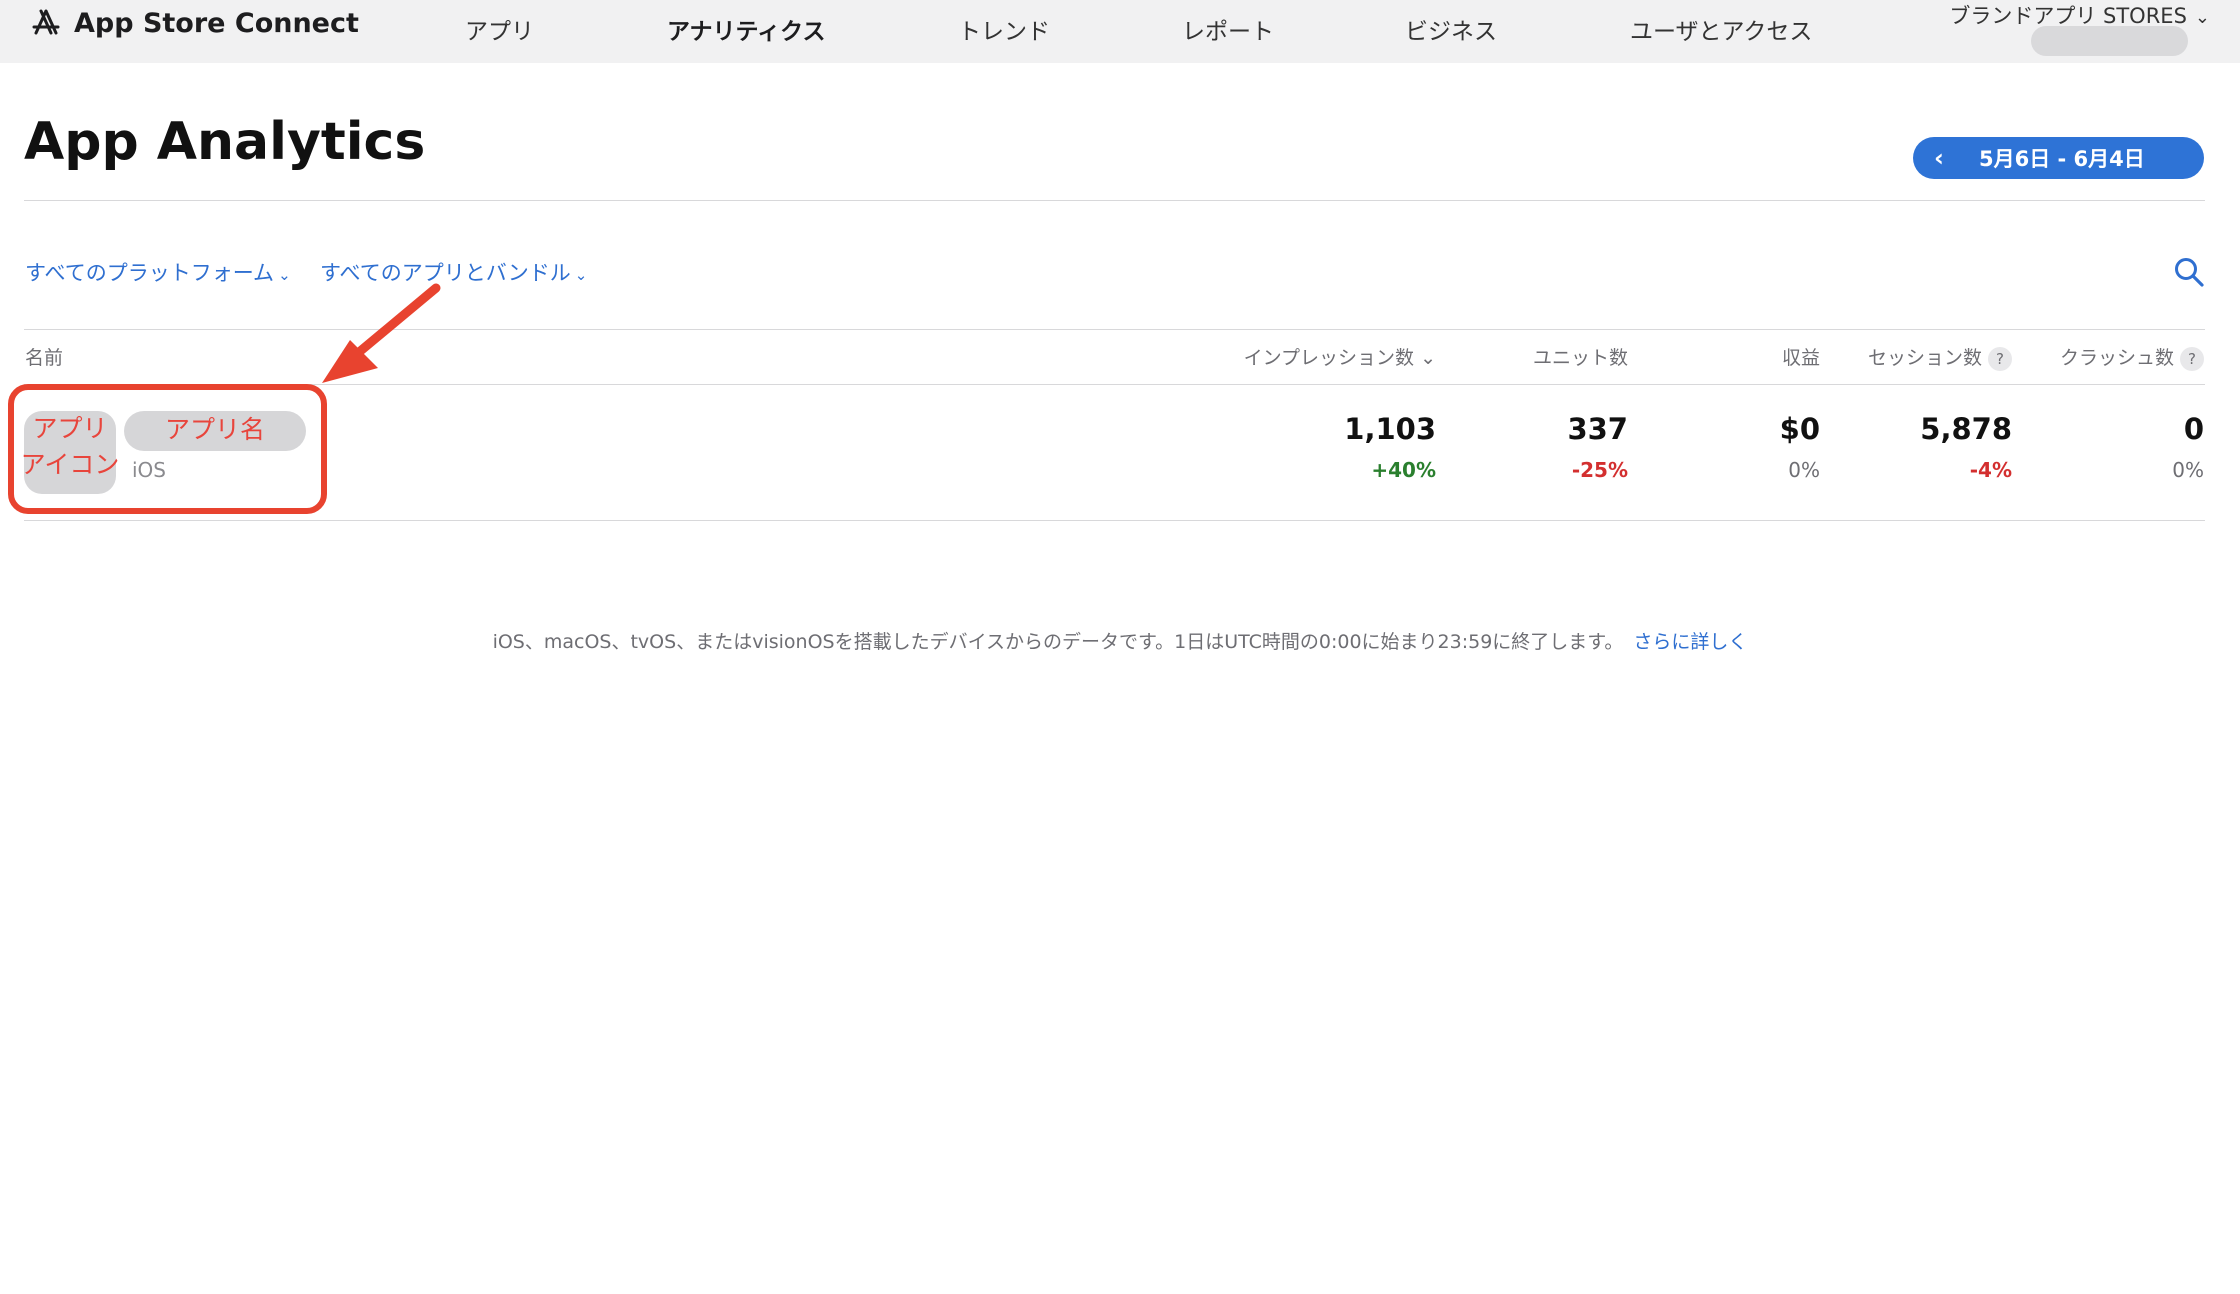 This screenshot has width=2240, height=1294. I want to click on app-store-connect-logo: App Store Connect, so click(194, 23).